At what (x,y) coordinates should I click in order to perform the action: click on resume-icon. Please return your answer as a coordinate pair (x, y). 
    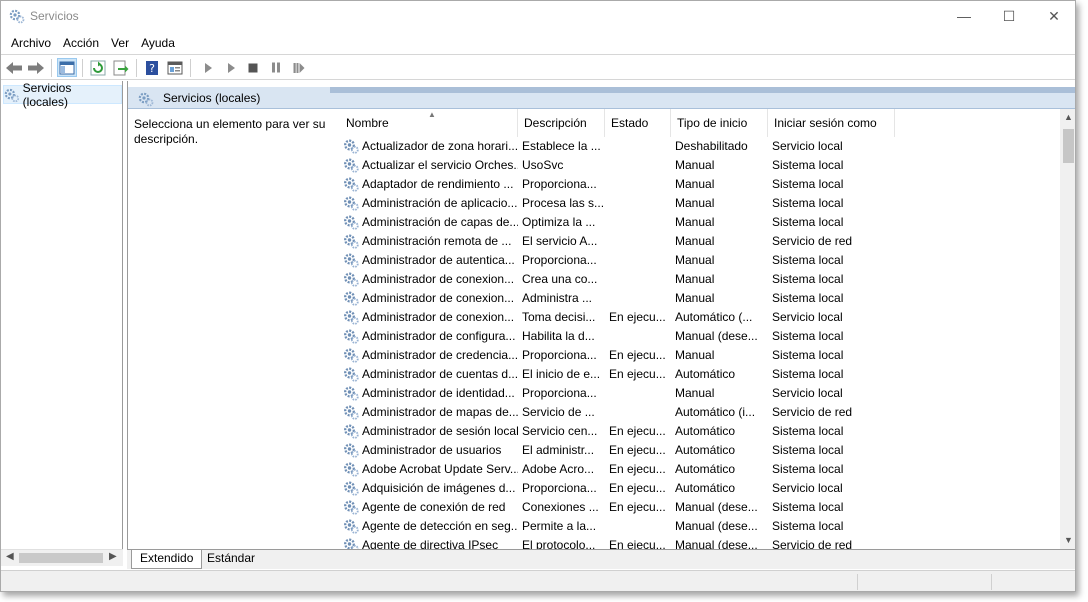
    Looking at the image, I should click on (299, 67).